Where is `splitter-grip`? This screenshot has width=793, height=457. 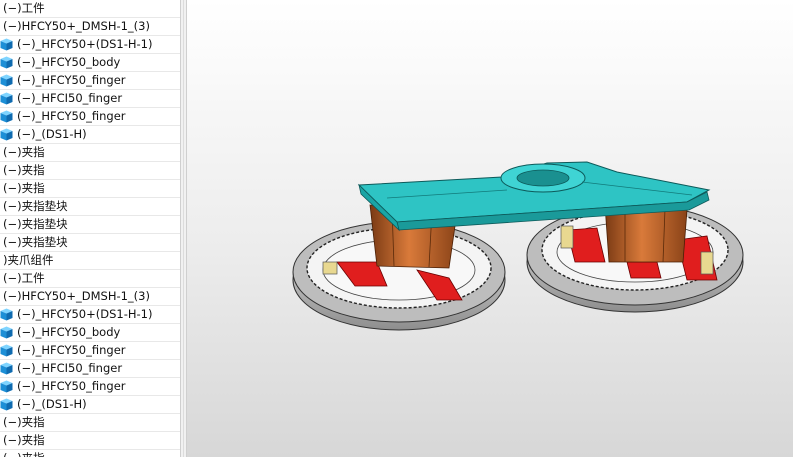
splitter-grip is located at coordinates (183, 228).